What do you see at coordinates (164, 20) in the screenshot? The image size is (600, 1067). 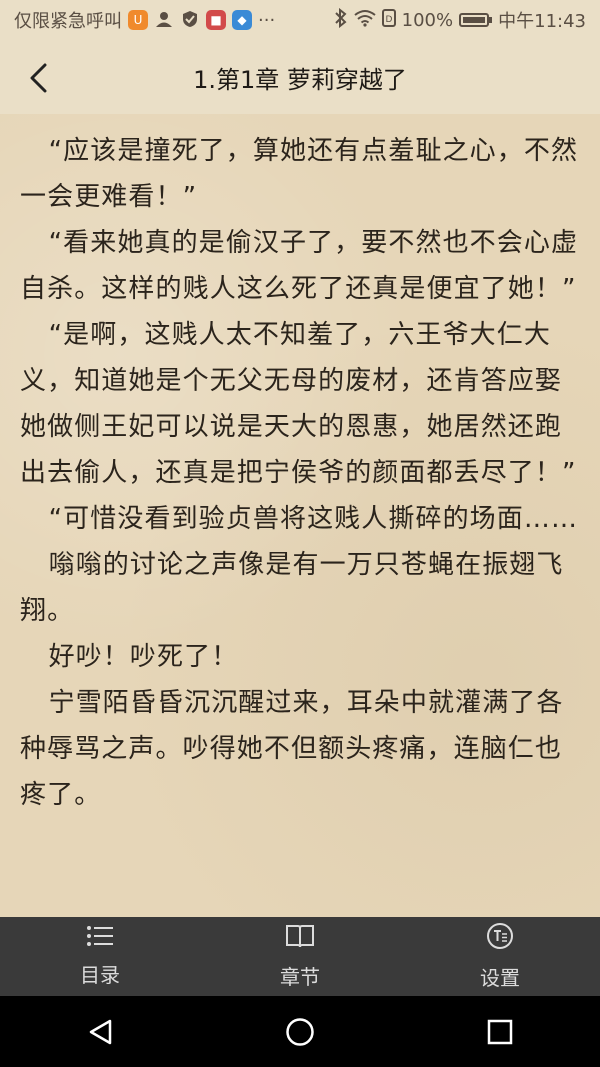 I see `user-icon` at bounding box center [164, 20].